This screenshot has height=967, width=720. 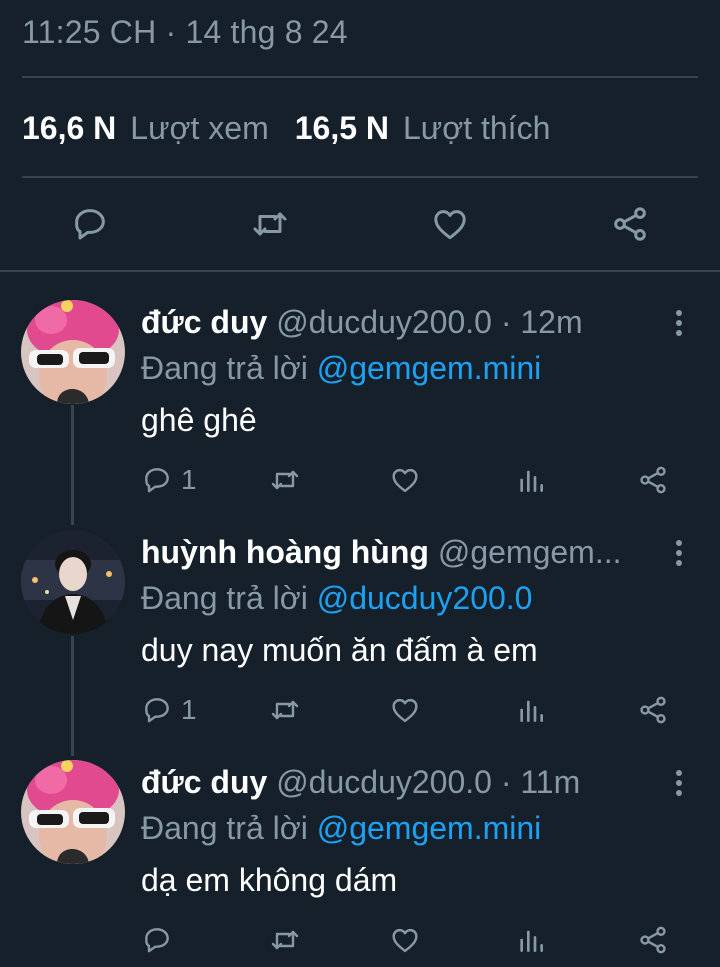 What do you see at coordinates (69, 128) in the screenshot?
I see `views-count: 16,6 N` at bounding box center [69, 128].